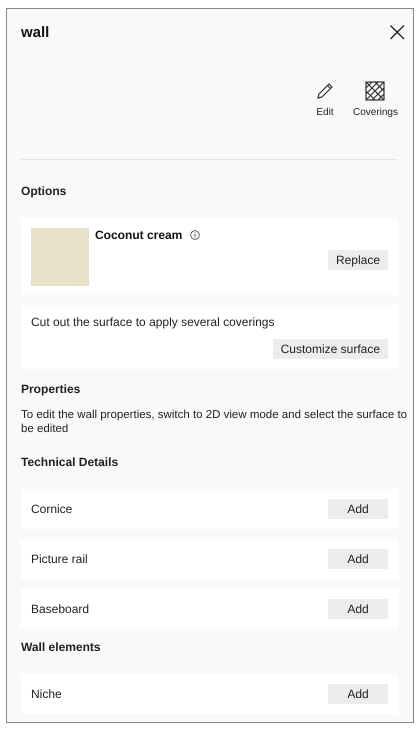 This screenshot has width=419, height=731. What do you see at coordinates (35, 32) in the screenshot?
I see `panel-title: wall` at bounding box center [35, 32].